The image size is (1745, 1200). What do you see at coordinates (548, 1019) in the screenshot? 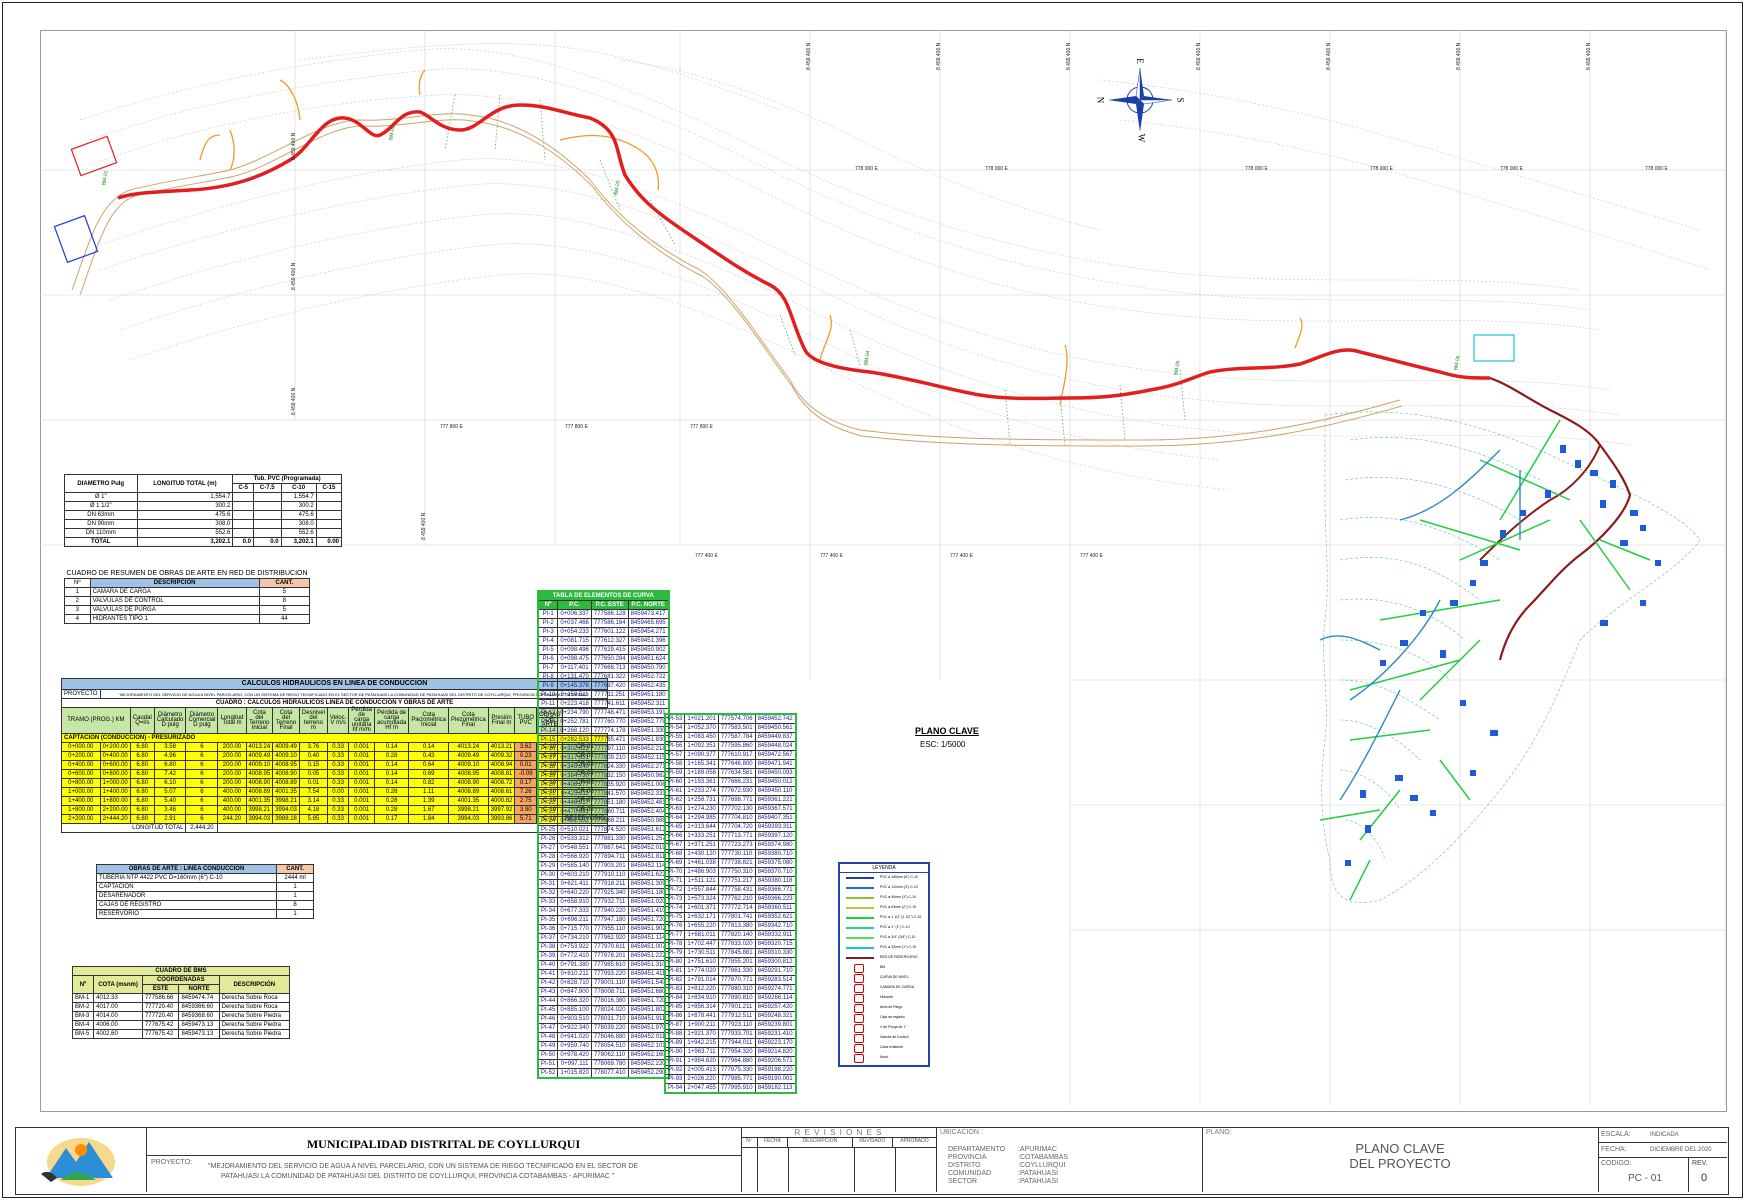
I see `curve-cell: PI-46` at bounding box center [548, 1019].